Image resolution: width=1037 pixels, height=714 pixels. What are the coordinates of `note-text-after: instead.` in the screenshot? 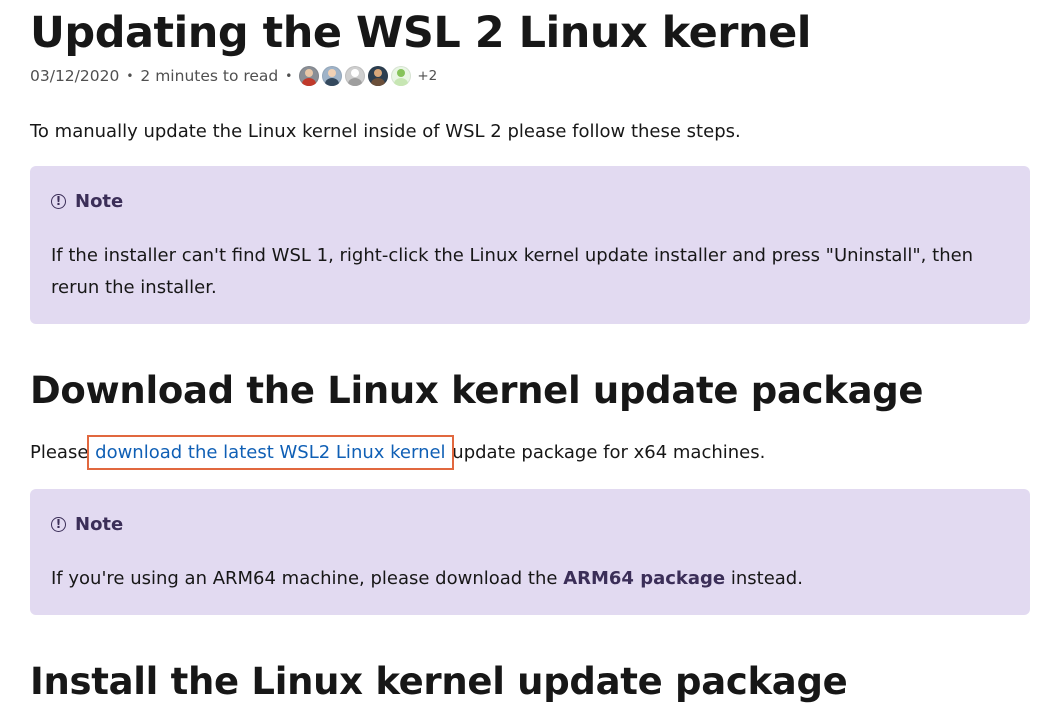 It's located at (764, 578).